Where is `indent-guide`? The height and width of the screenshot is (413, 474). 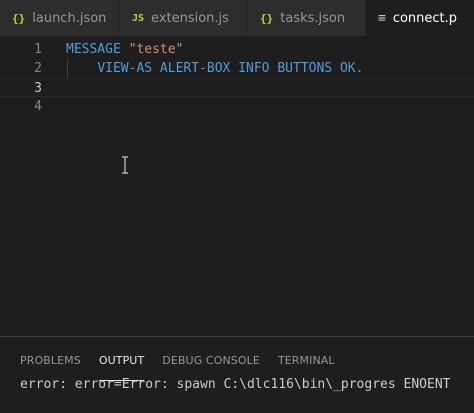 indent-guide is located at coordinates (67, 68).